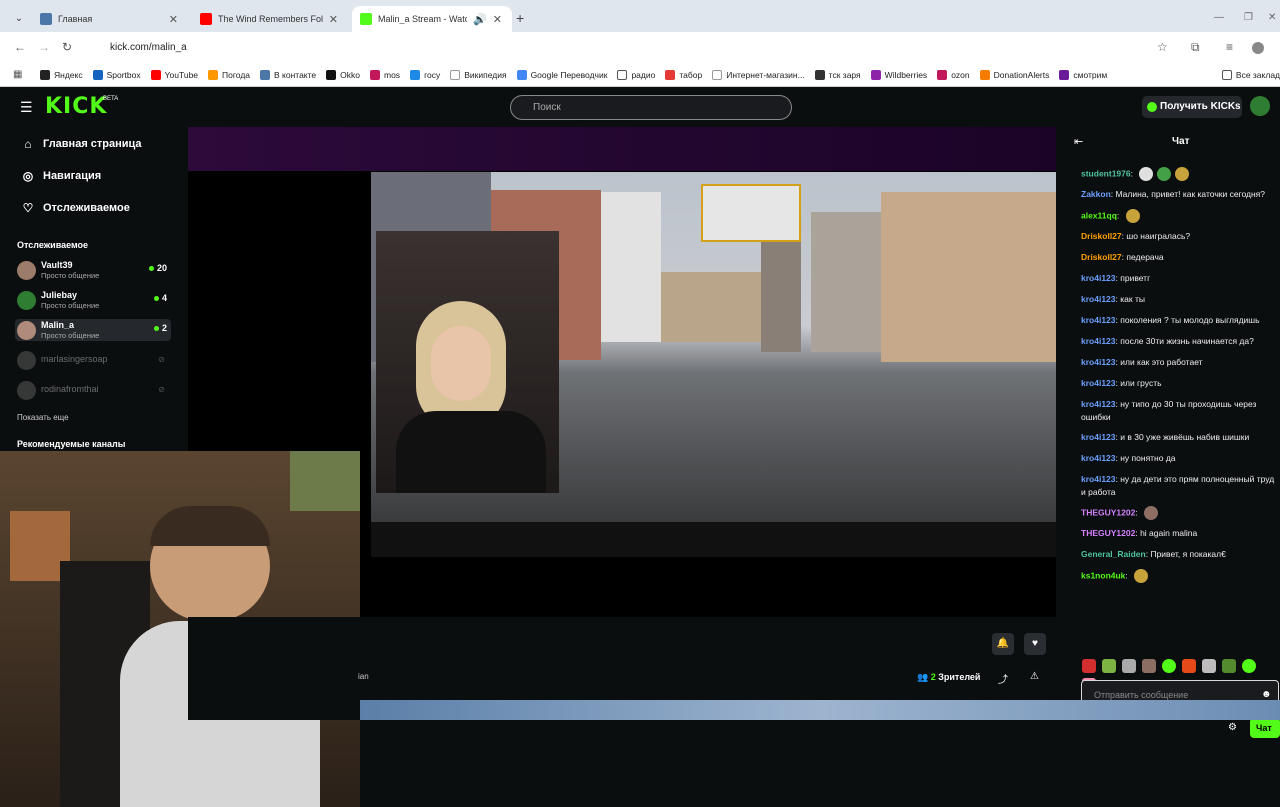  Describe the element at coordinates (26, 330) in the screenshot. I see `avatar` at that location.